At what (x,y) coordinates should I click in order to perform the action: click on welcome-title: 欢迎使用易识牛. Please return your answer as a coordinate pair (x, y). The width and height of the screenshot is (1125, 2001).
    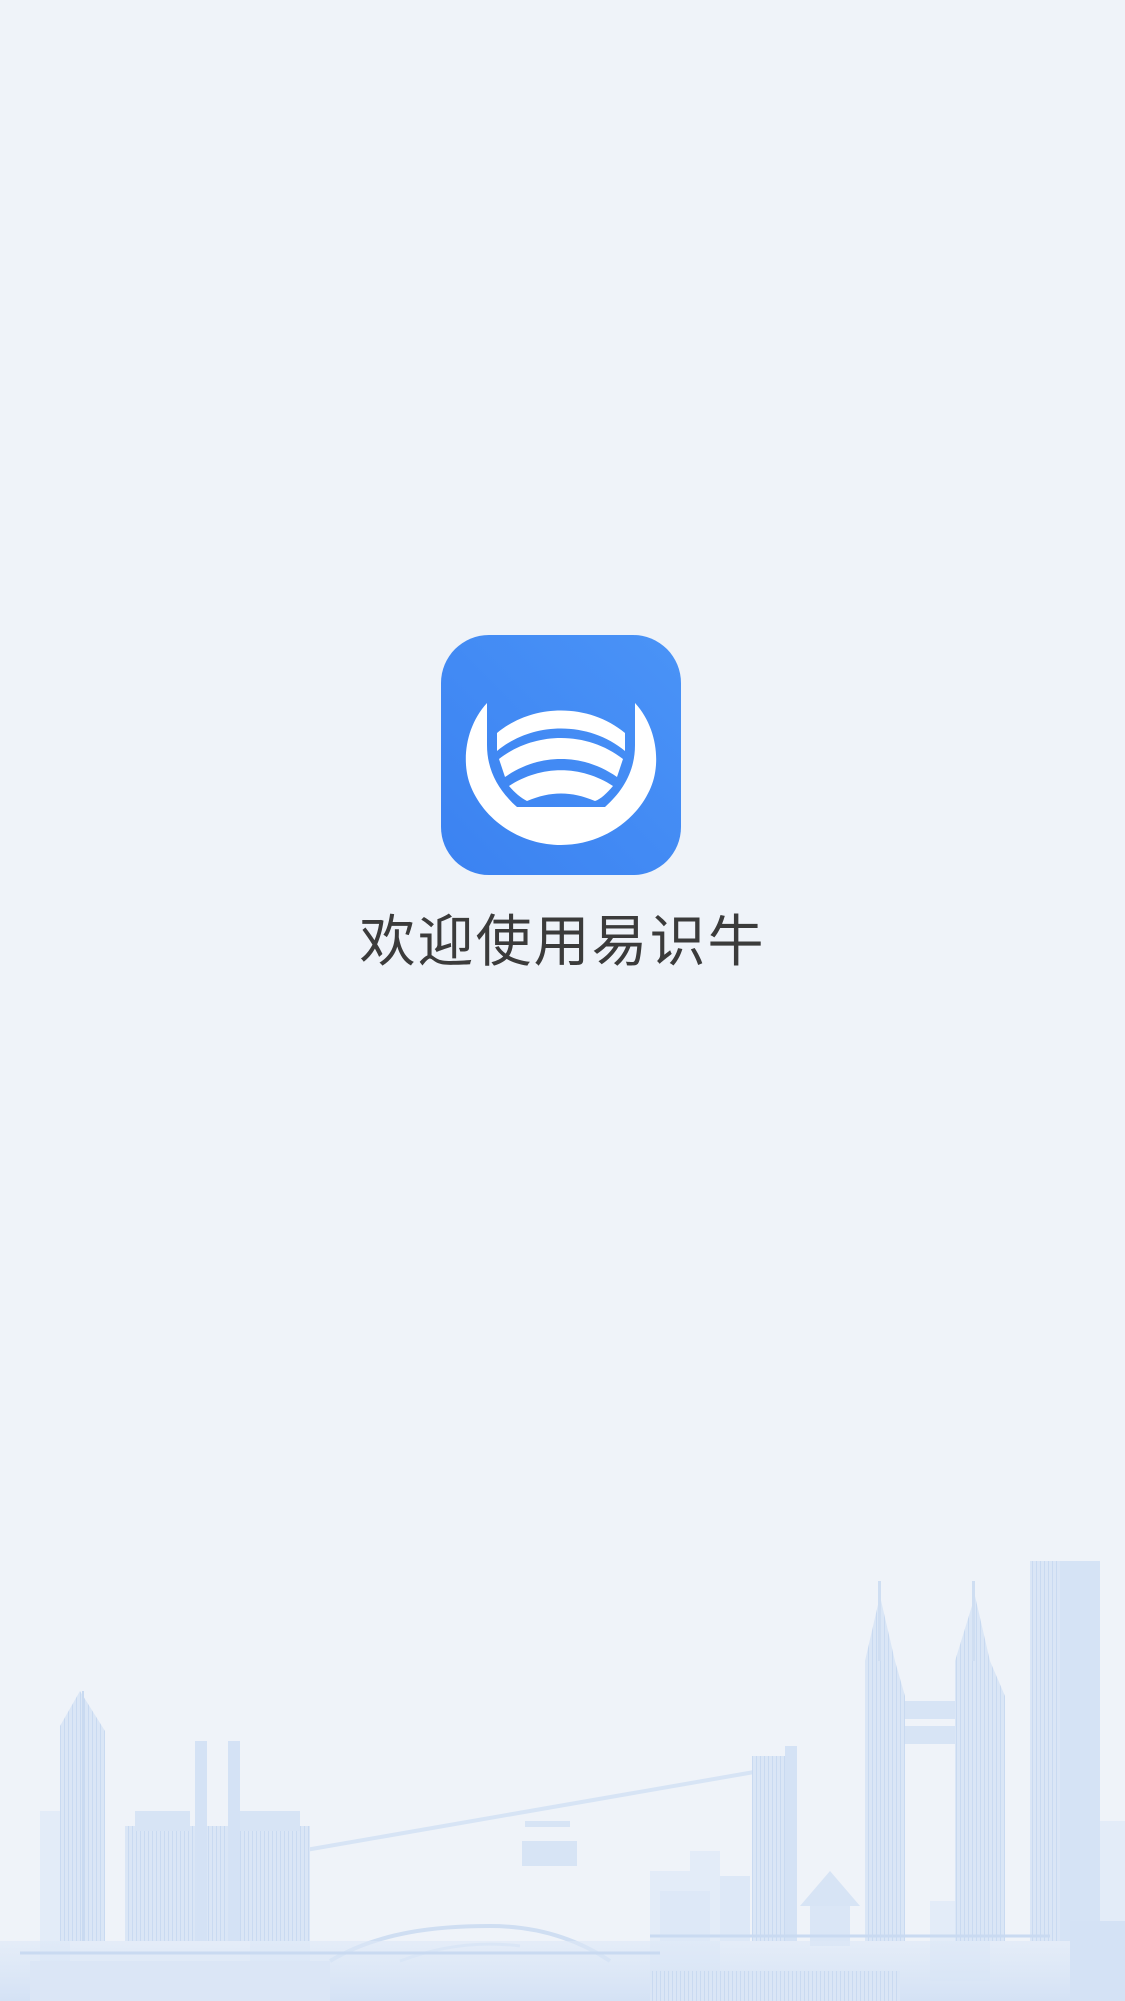
    Looking at the image, I should click on (562, 942).